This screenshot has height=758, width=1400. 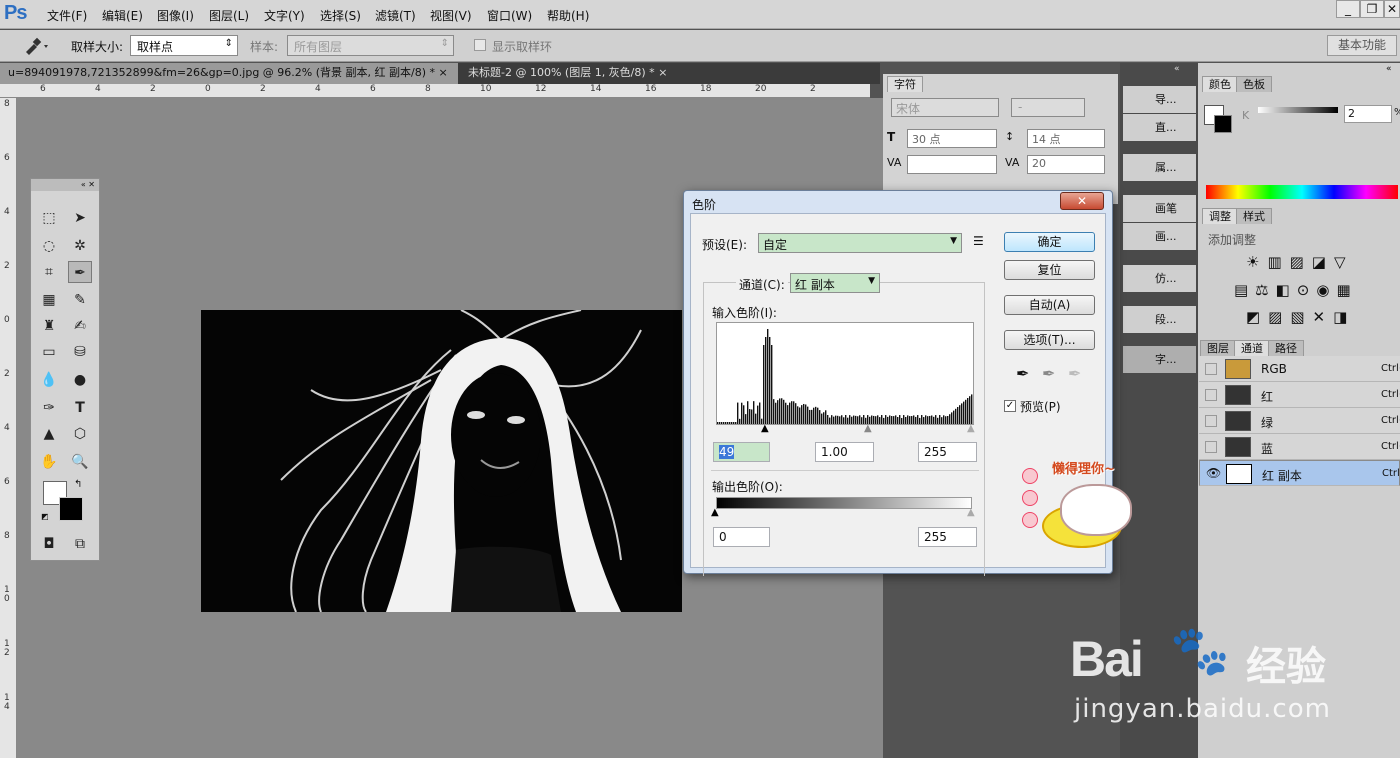 I want to click on output-white-slider: ▲, so click(x=971, y=512).